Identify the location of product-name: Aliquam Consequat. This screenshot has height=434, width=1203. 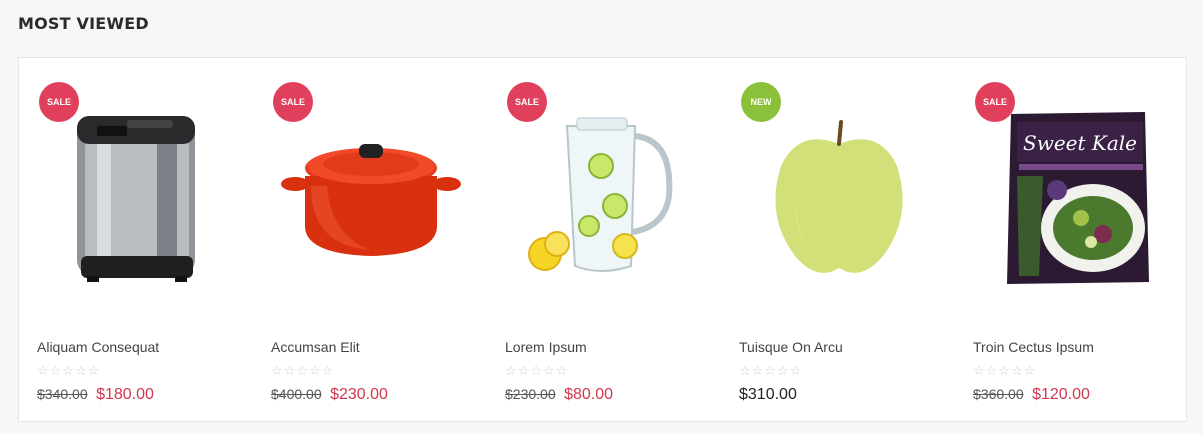
(98, 347).